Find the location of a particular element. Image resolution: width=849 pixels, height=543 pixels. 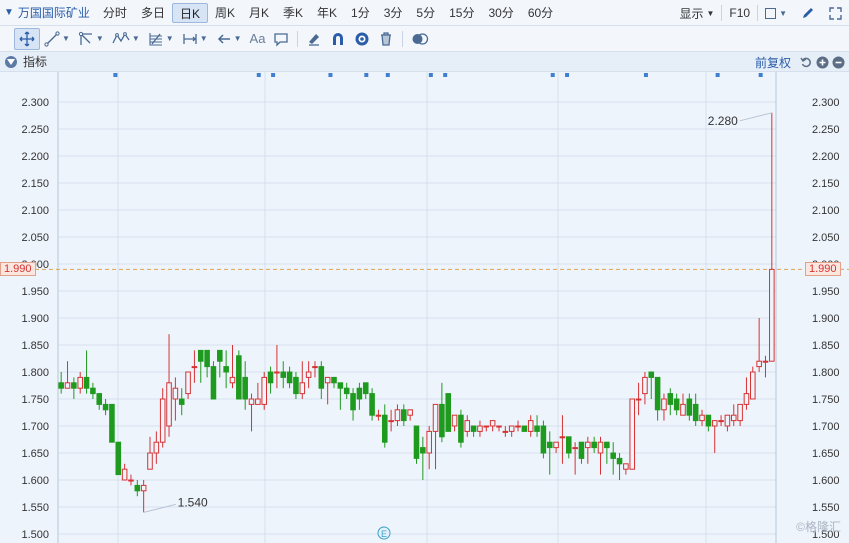

text-tool: Aa is located at coordinates (258, 39).